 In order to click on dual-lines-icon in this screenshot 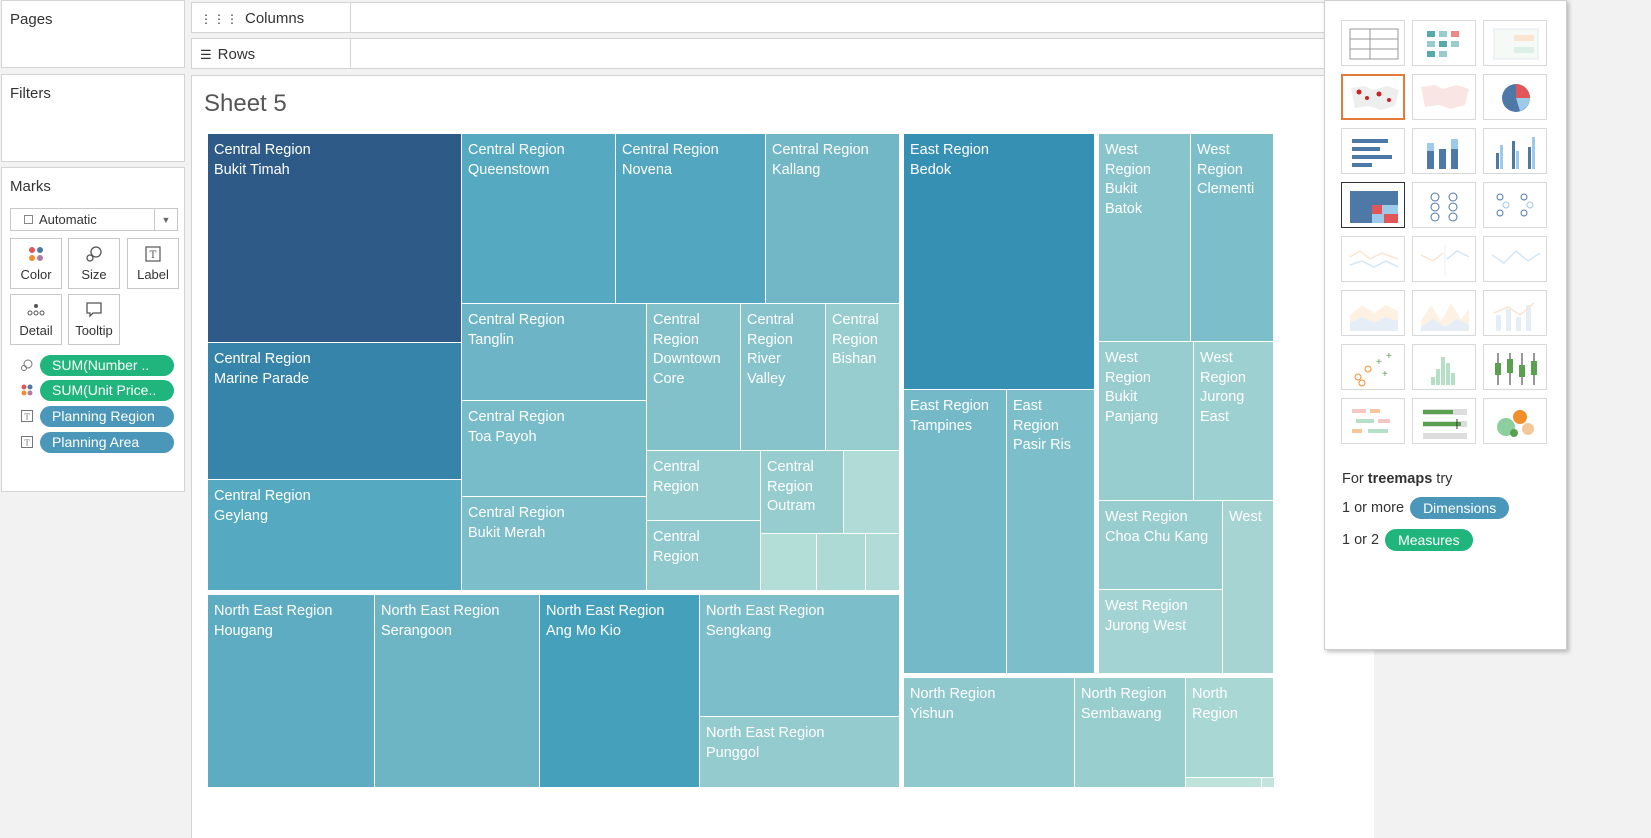, I will do `click(1515, 259)`.